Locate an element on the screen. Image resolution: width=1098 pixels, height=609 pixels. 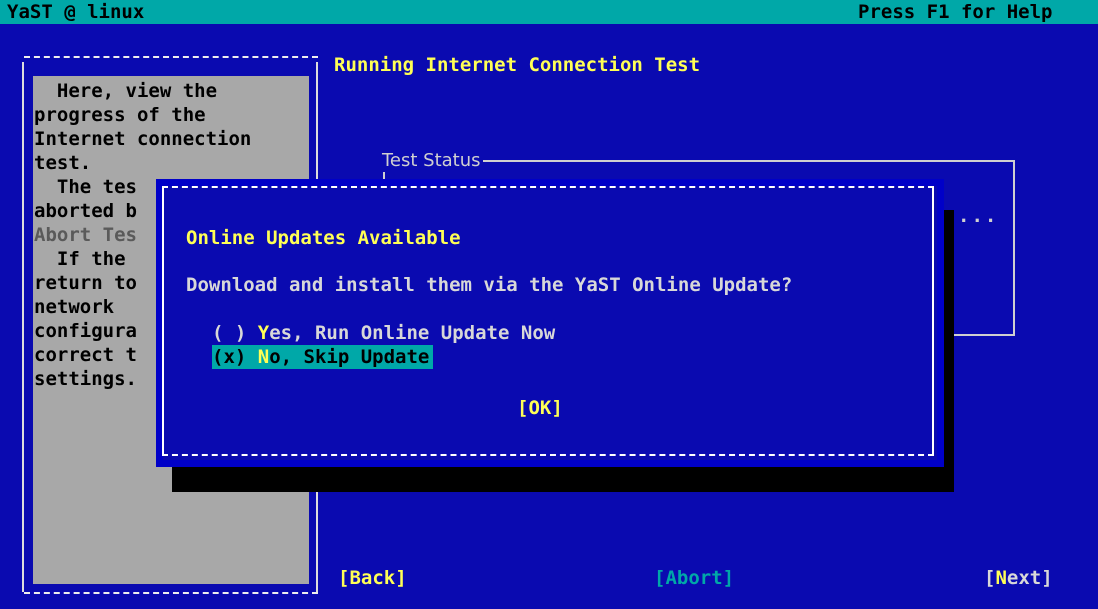
test-status-label: Test Status is located at coordinates (431, 161).